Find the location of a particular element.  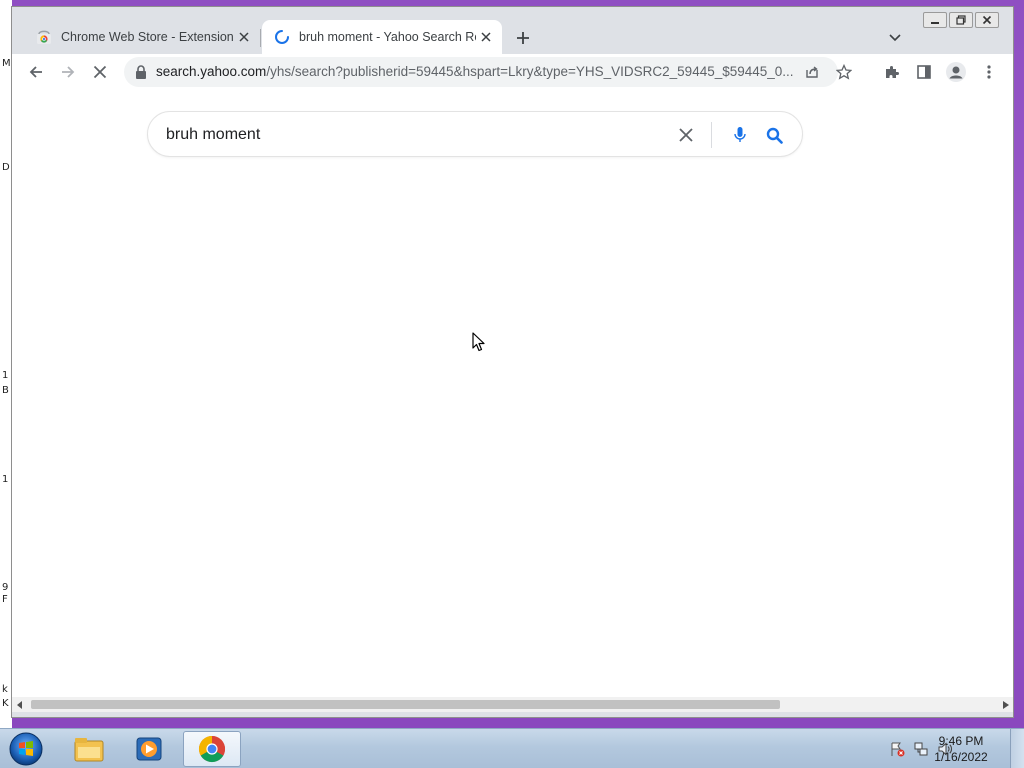

clear-search-icon is located at coordinates (686, 135).